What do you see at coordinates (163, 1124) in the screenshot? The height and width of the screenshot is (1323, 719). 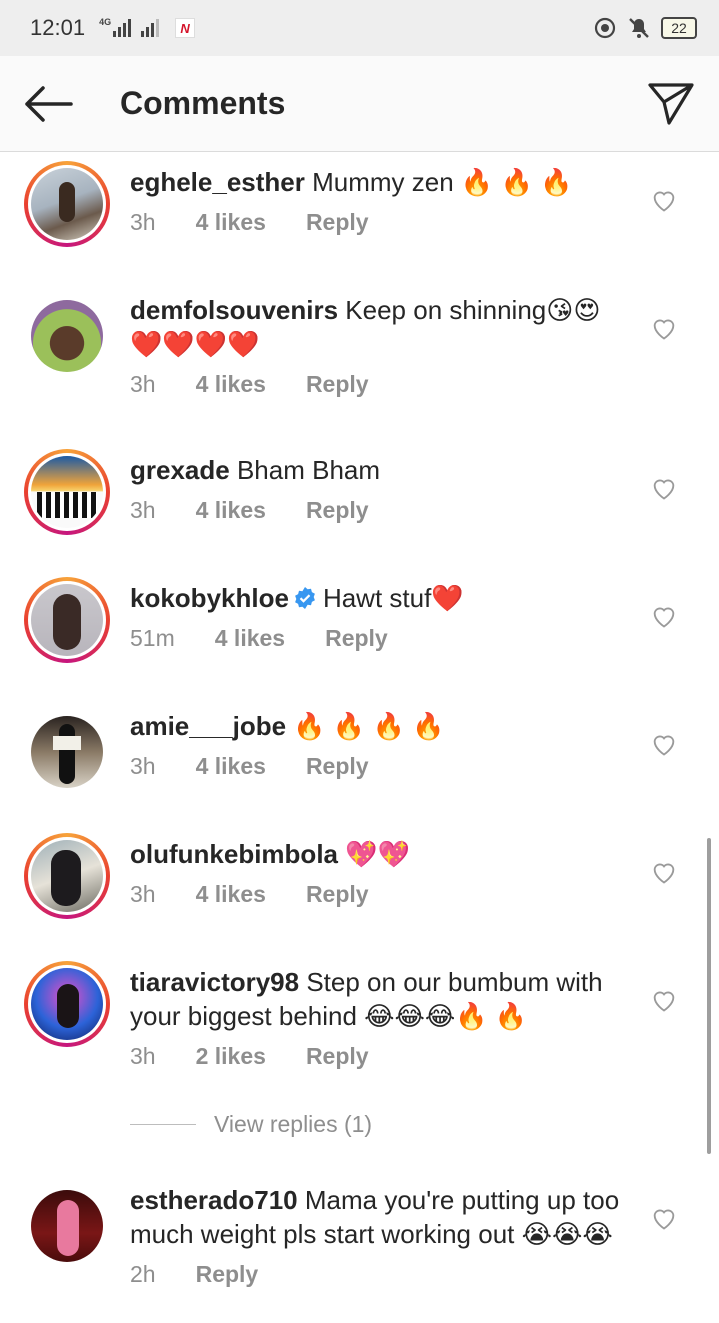 I see `divider` at bounding box center [163, 1124].